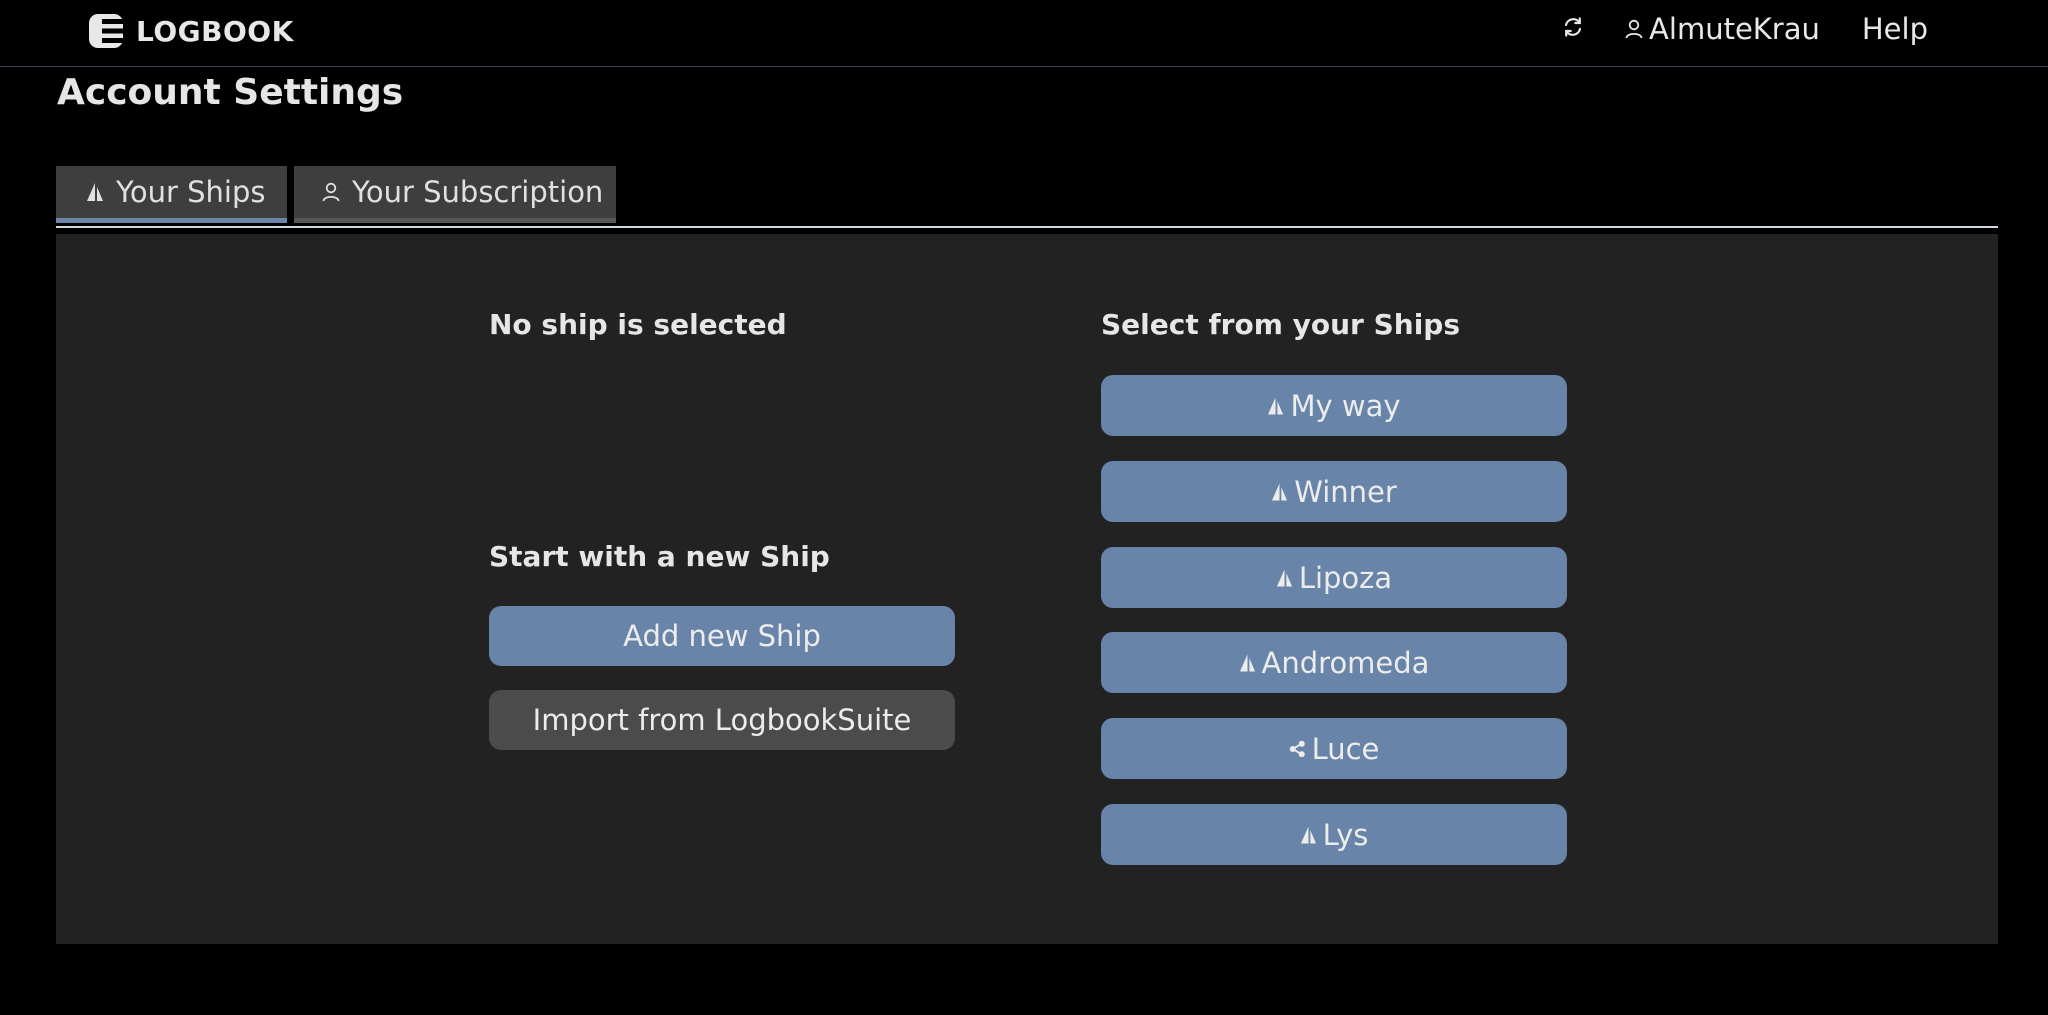 The width and height of the screenshot is (2048, 1015). What do you see at coordinates (1345, 577) in the screenshot?
I see `ship-name: Lipoza` at bounding box center [1345, 577].